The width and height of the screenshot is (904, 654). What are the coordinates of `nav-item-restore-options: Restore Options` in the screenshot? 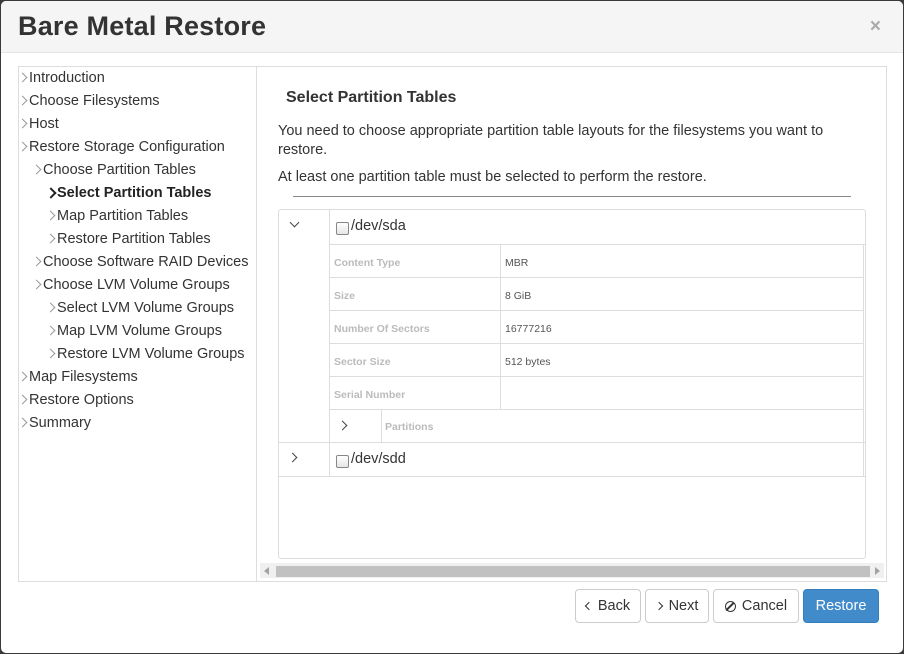 It's located at (76, 400).